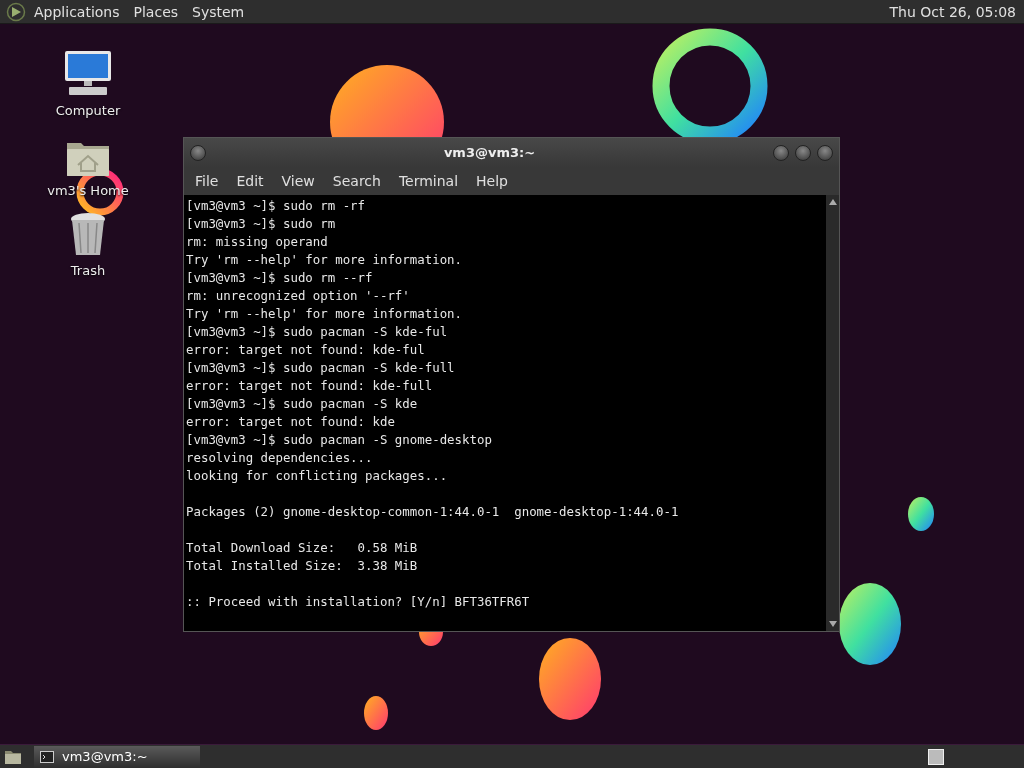  Describe the element at coordinates (428, 181) in the screenshot. I see `menu-item: Terminal` at that location.